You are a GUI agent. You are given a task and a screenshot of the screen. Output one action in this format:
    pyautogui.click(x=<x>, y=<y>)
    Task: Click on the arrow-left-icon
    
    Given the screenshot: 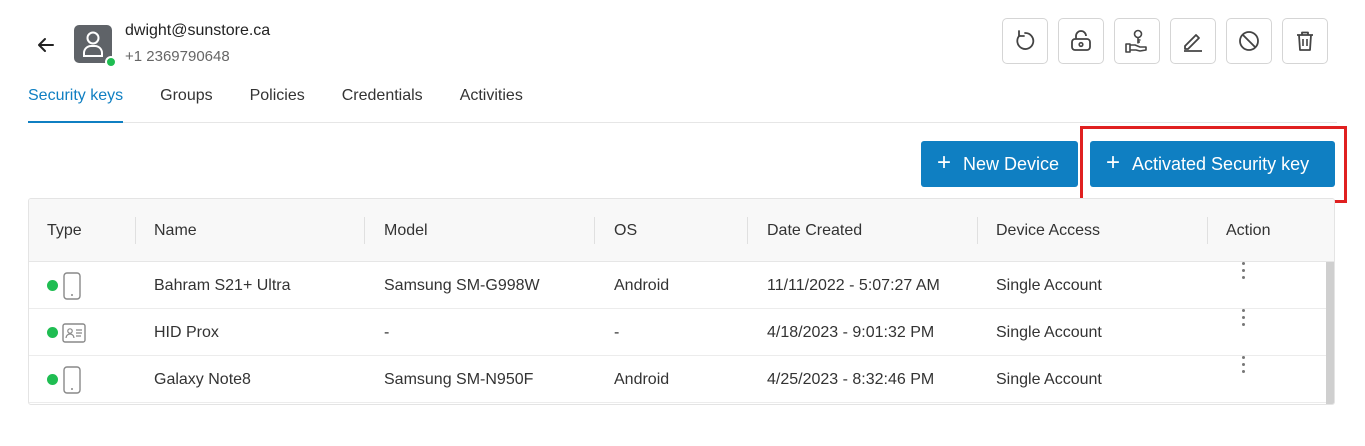 What is the action you would take?
    pyautogui.click(x=46, y=45)
    